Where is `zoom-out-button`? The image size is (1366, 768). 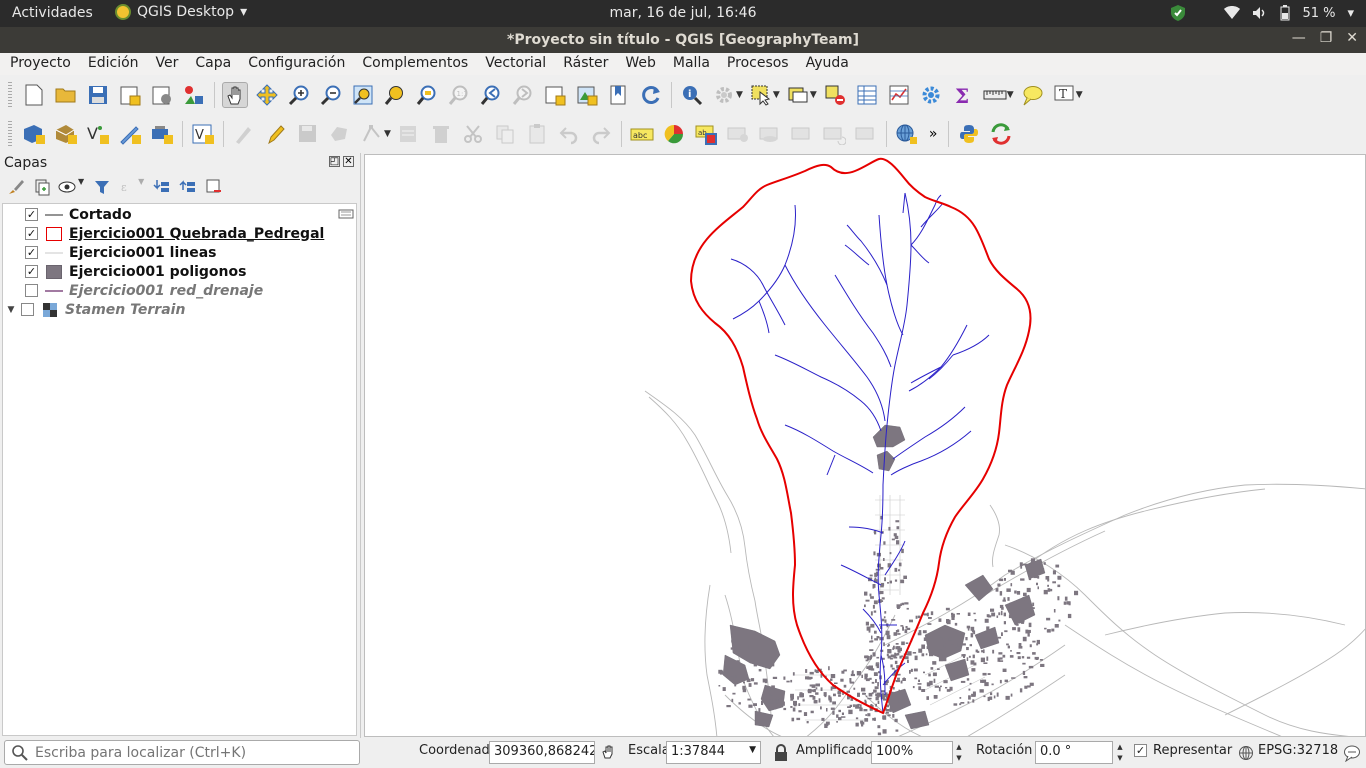 zoom-out-button is located at coordinates (331, 95).